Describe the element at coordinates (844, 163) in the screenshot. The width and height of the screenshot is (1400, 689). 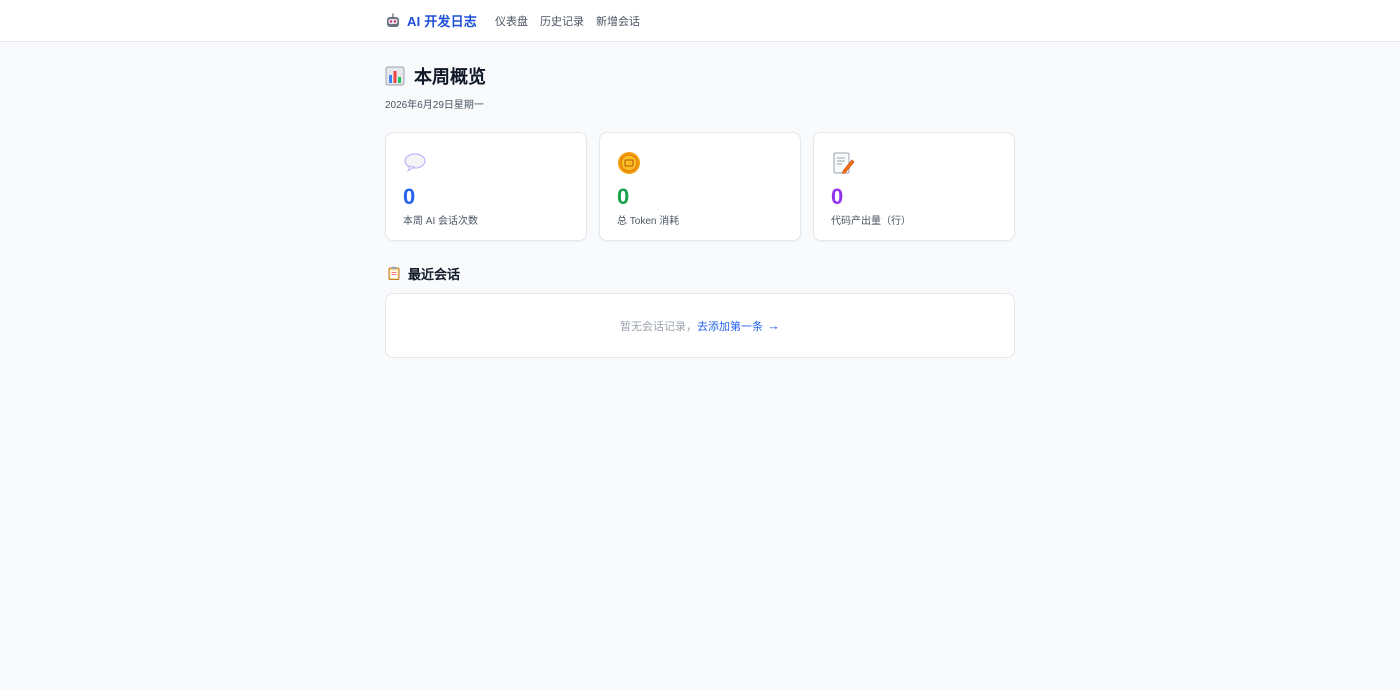
I see `memo-icon` at that location.